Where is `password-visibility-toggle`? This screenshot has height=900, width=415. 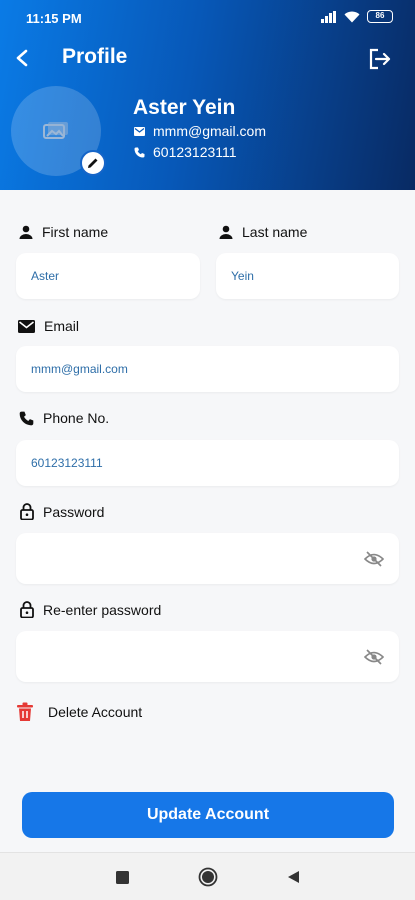
password-visibility-toggle is located at coordinates (374, 559).